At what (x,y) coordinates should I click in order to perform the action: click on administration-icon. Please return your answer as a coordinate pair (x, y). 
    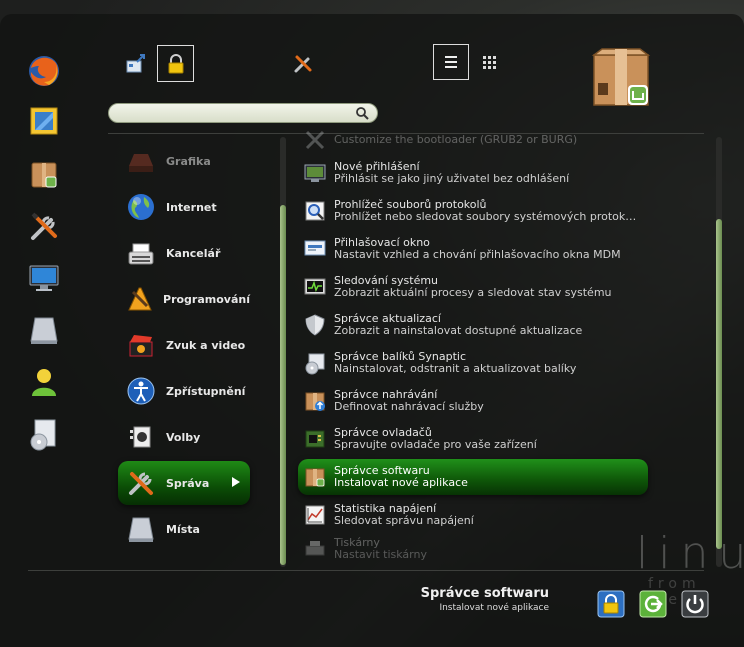
    Looking at the image, I should click on (141, 483).